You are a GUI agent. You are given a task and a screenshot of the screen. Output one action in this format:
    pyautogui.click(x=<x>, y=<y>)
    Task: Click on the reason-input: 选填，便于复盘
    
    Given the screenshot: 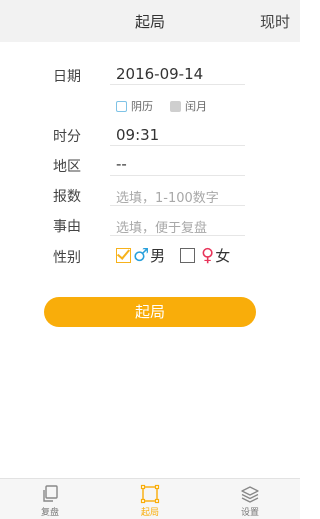 What is the action you would take?
    pyautogui.click(x=161, y=226)
    